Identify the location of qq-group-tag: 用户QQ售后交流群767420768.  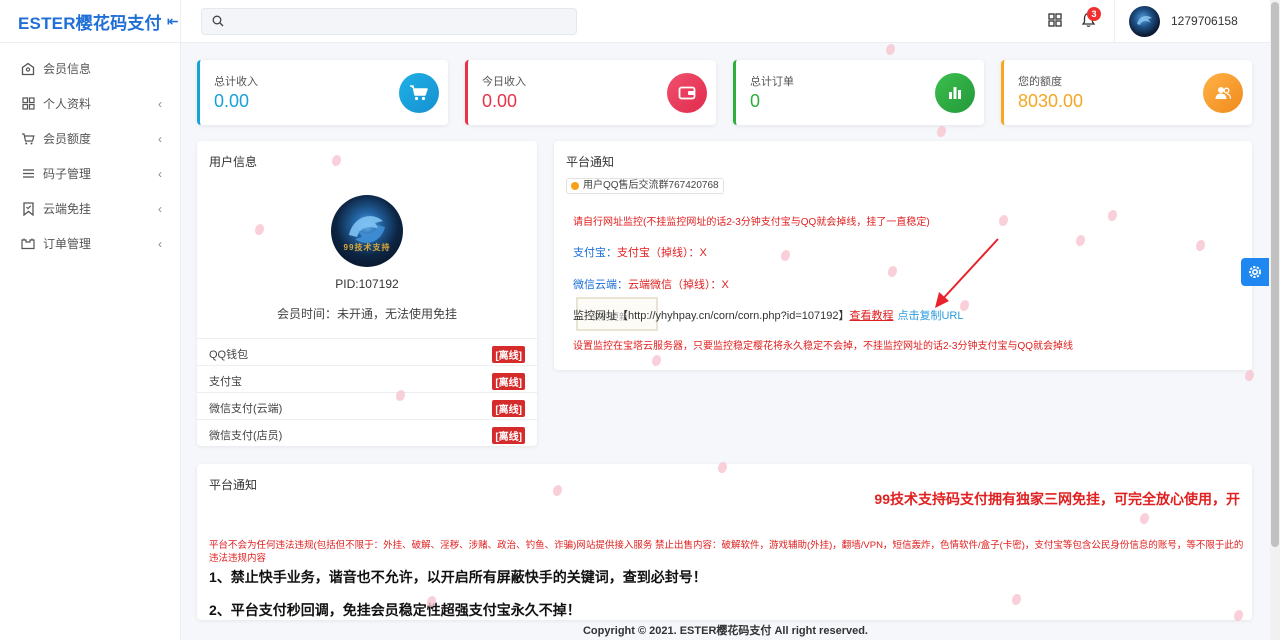
(645, 186).